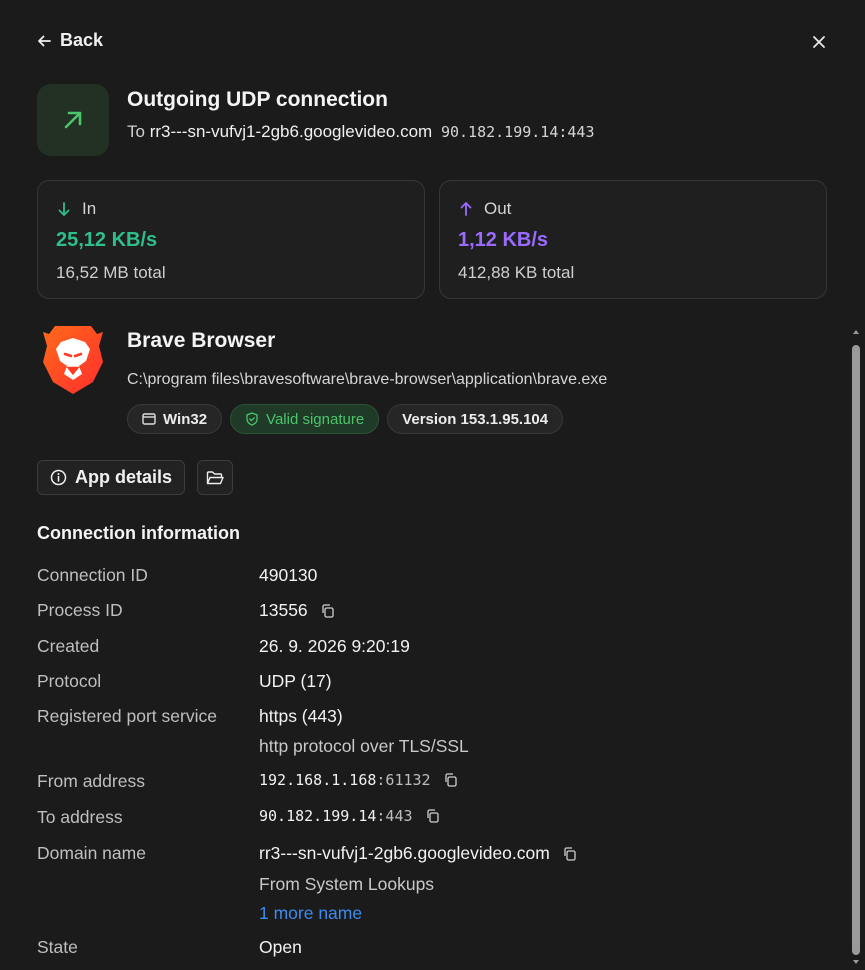 Image resolution: width=865 pixels, height=970 pixels. I want to click on port-service-value: https (443), so click(301, 716).